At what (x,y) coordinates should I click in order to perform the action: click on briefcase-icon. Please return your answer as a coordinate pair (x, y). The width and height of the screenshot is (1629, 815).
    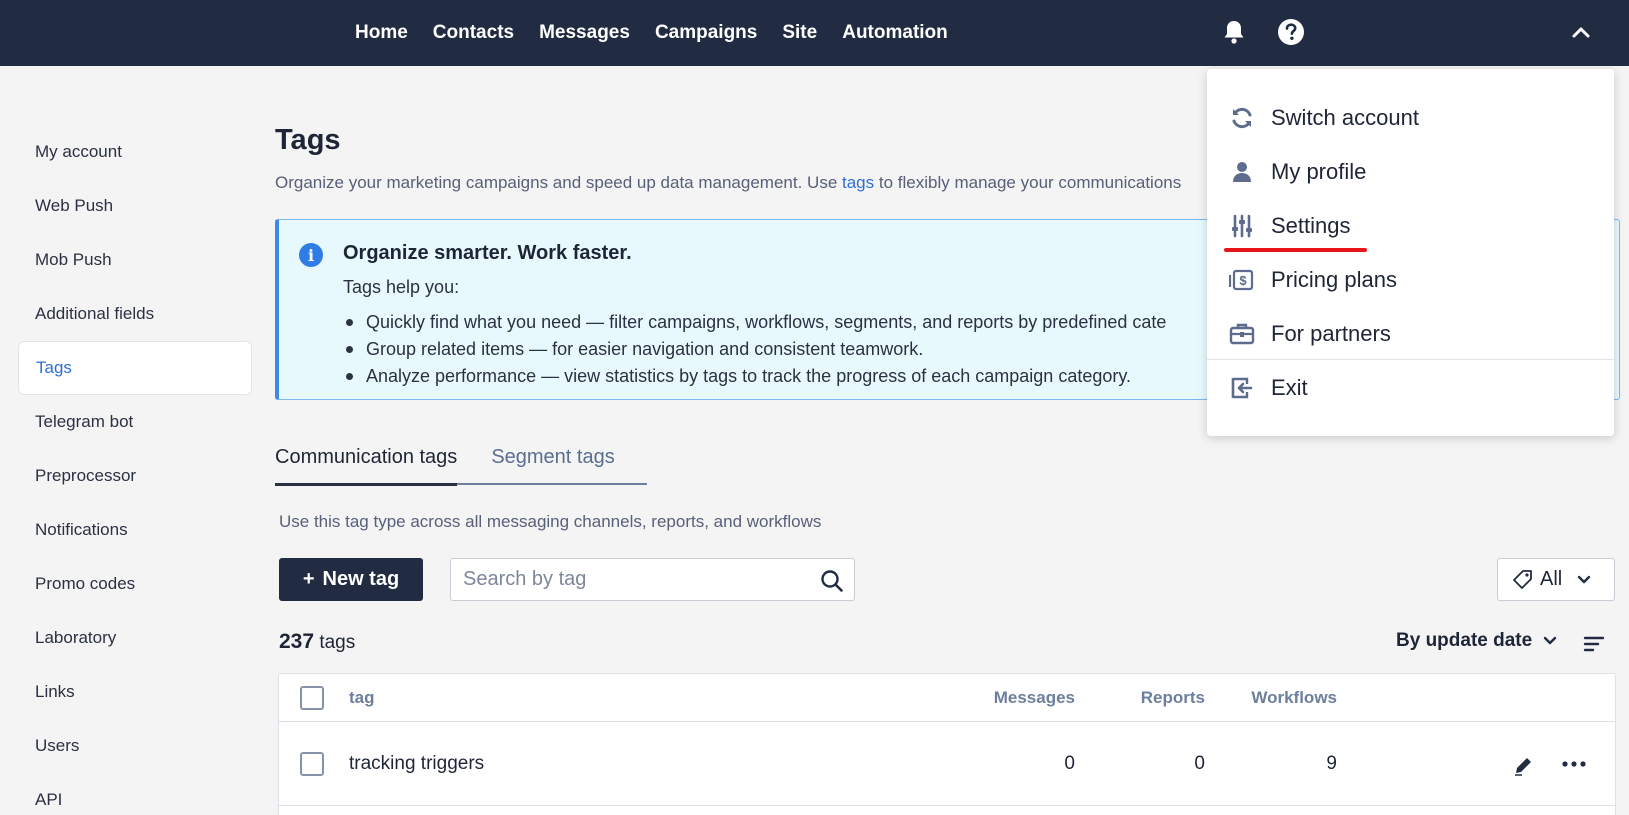
    Looking at the image, I should click on (1242, 334).